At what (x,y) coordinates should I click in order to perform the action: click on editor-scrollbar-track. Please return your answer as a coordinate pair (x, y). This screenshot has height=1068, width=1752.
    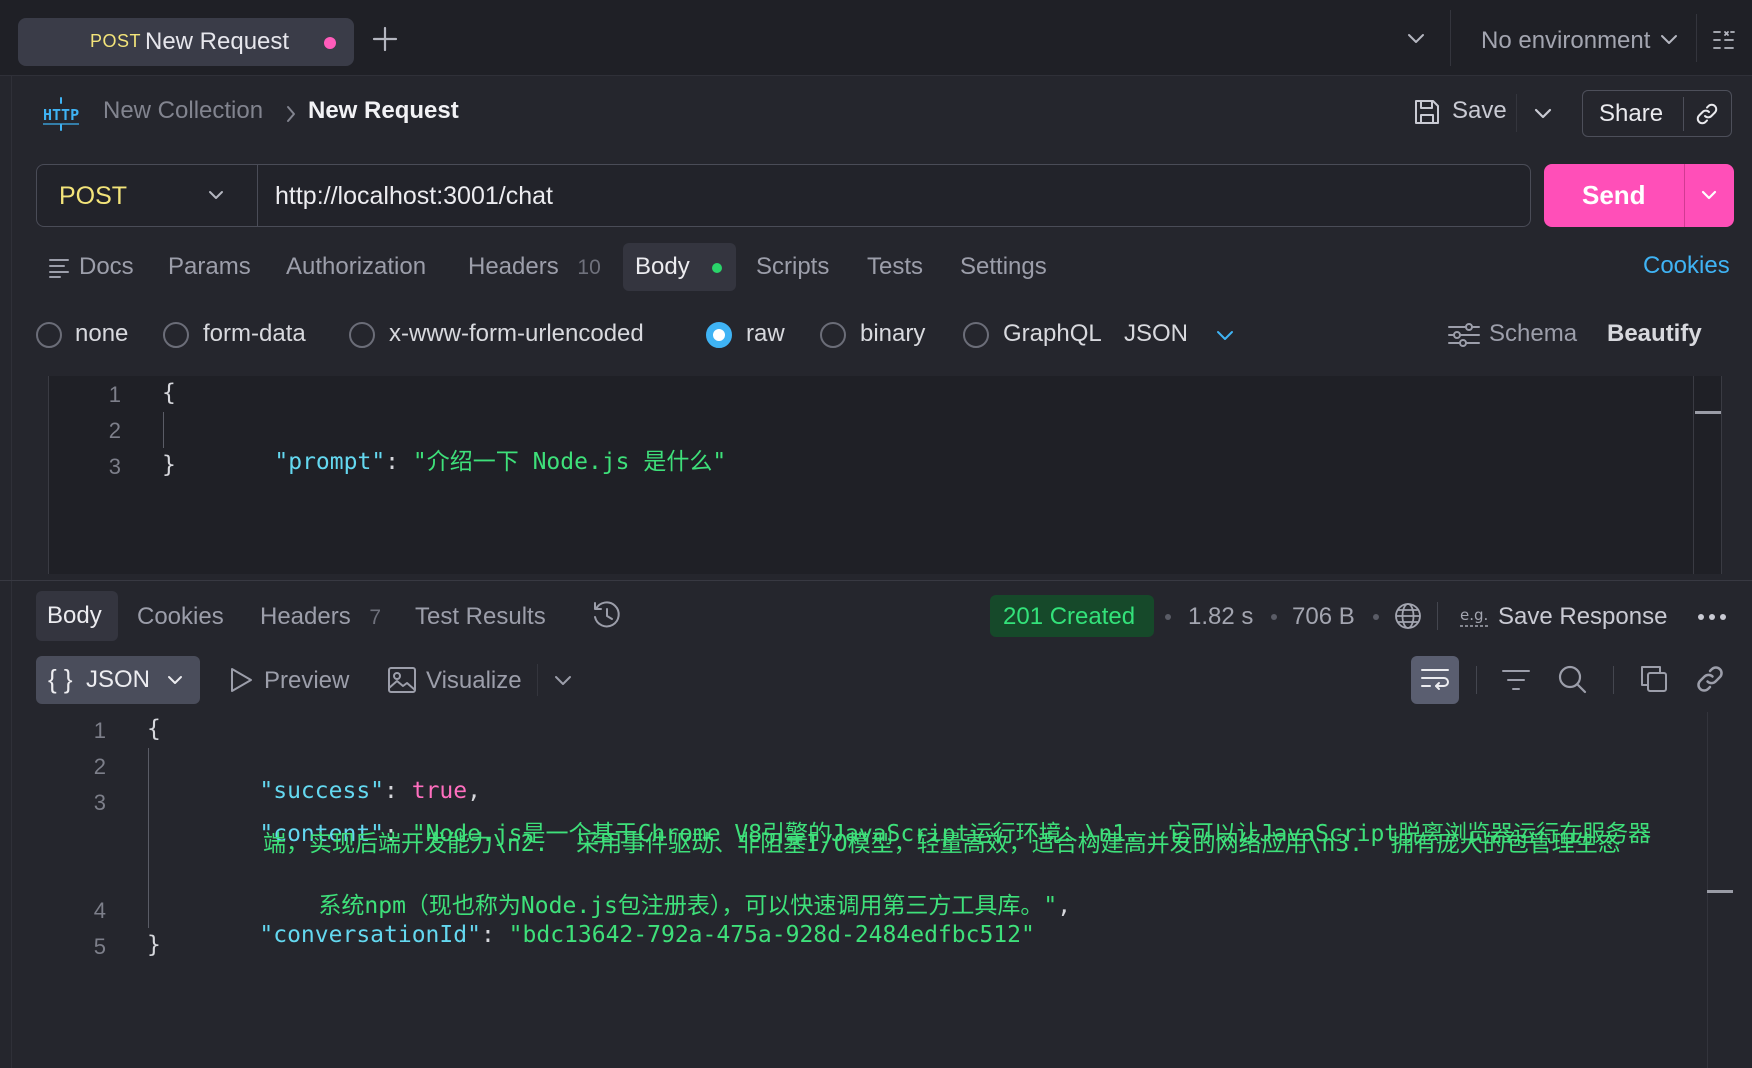
    Looking at the image, I should click on (1693, 475).